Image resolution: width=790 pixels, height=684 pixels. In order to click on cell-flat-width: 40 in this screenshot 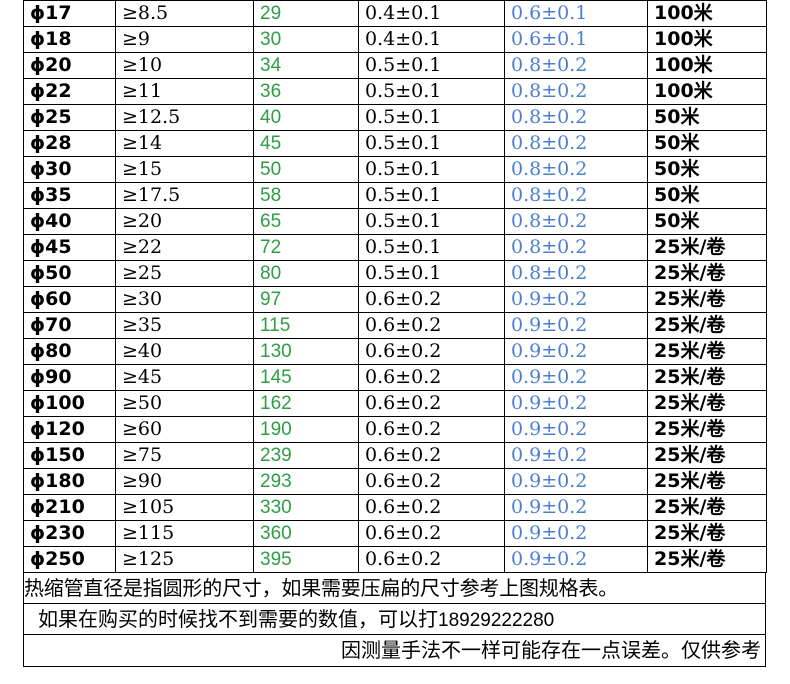, I will do `click(306, 117)`.